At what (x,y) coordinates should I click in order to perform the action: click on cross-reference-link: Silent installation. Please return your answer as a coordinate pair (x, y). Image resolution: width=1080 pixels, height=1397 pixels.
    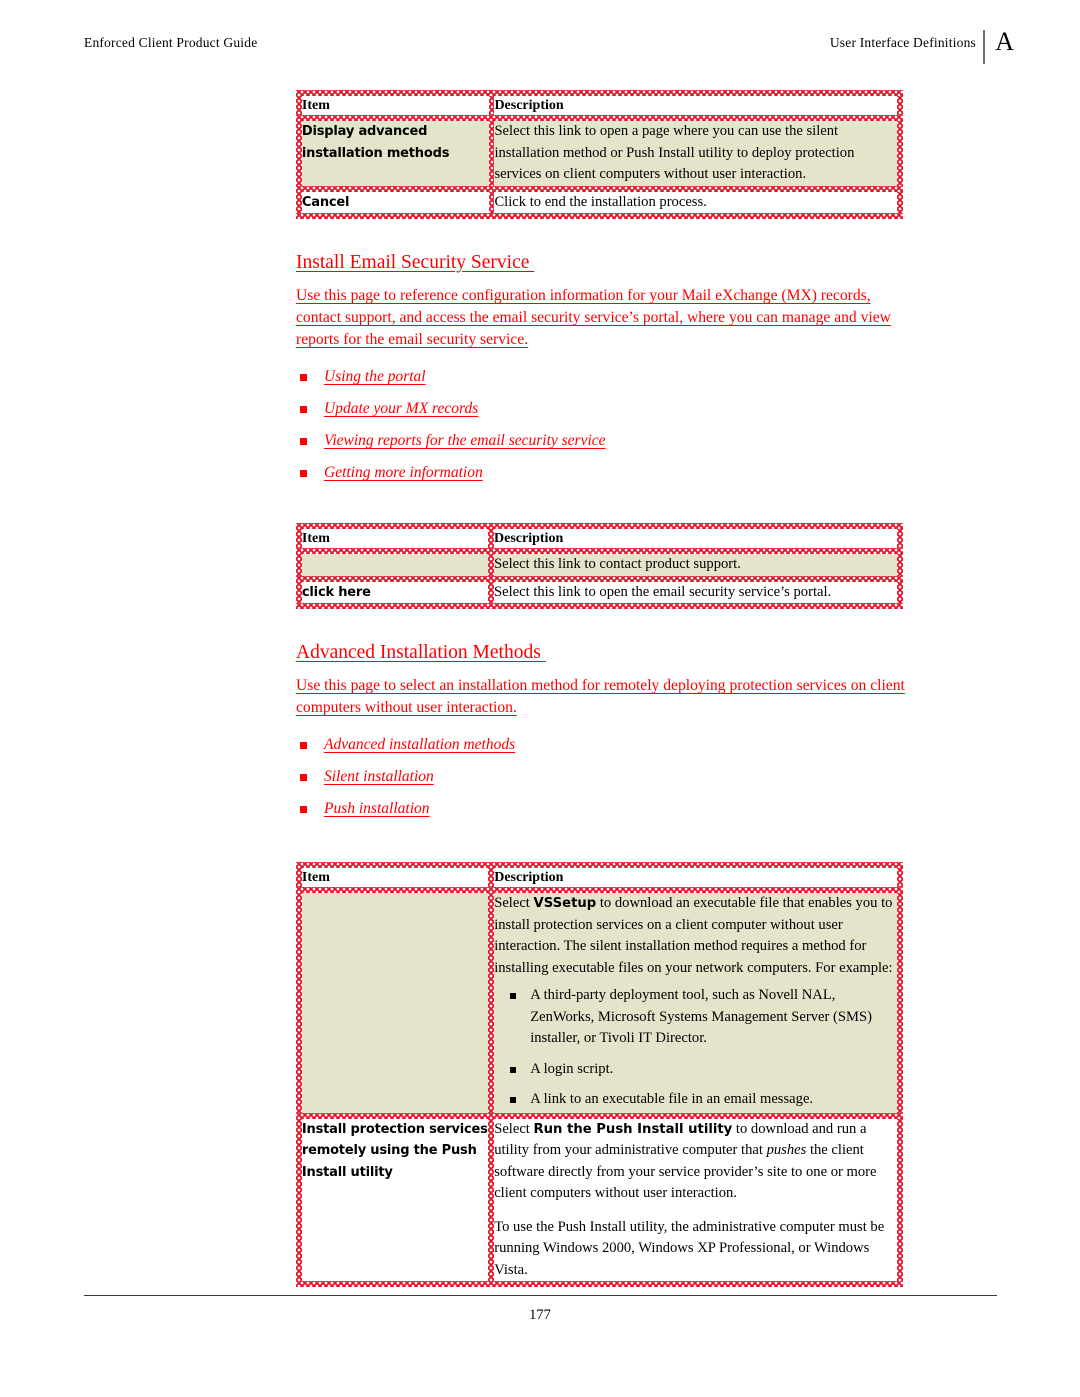
    Looking at the image, I should click on (379, 776).